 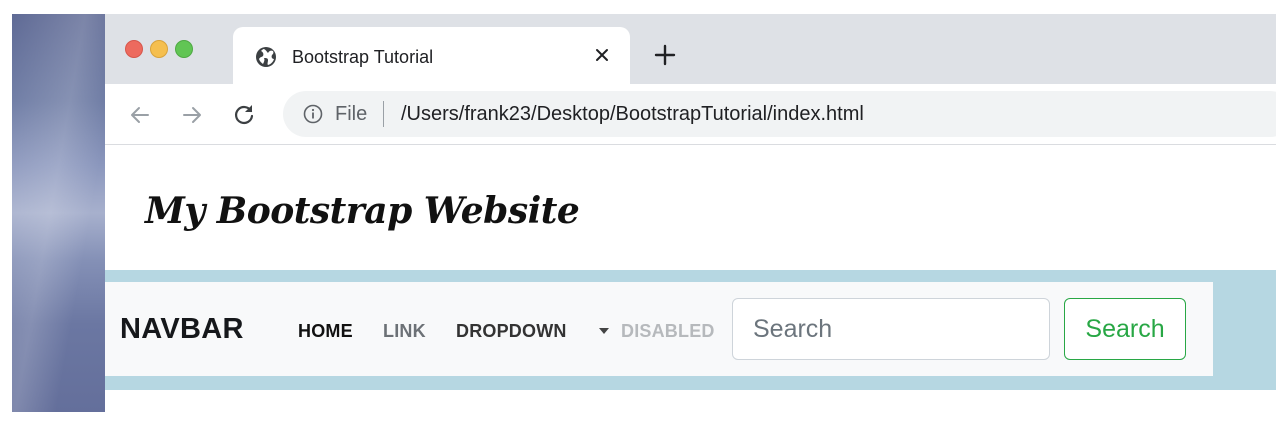 I want to click on nav-link-dropdown: DROPDOWN, so click(x=511, y=331).